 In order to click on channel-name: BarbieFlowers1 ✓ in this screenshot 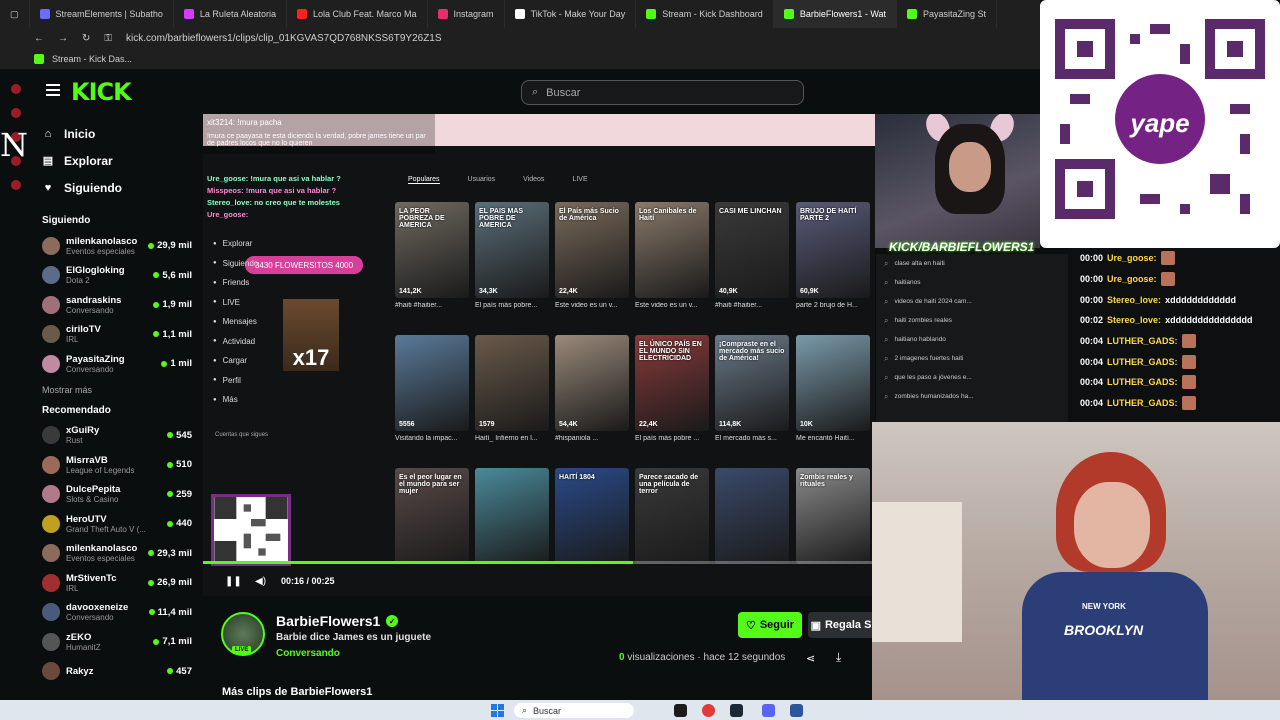, I will do `click(337, 621)`.